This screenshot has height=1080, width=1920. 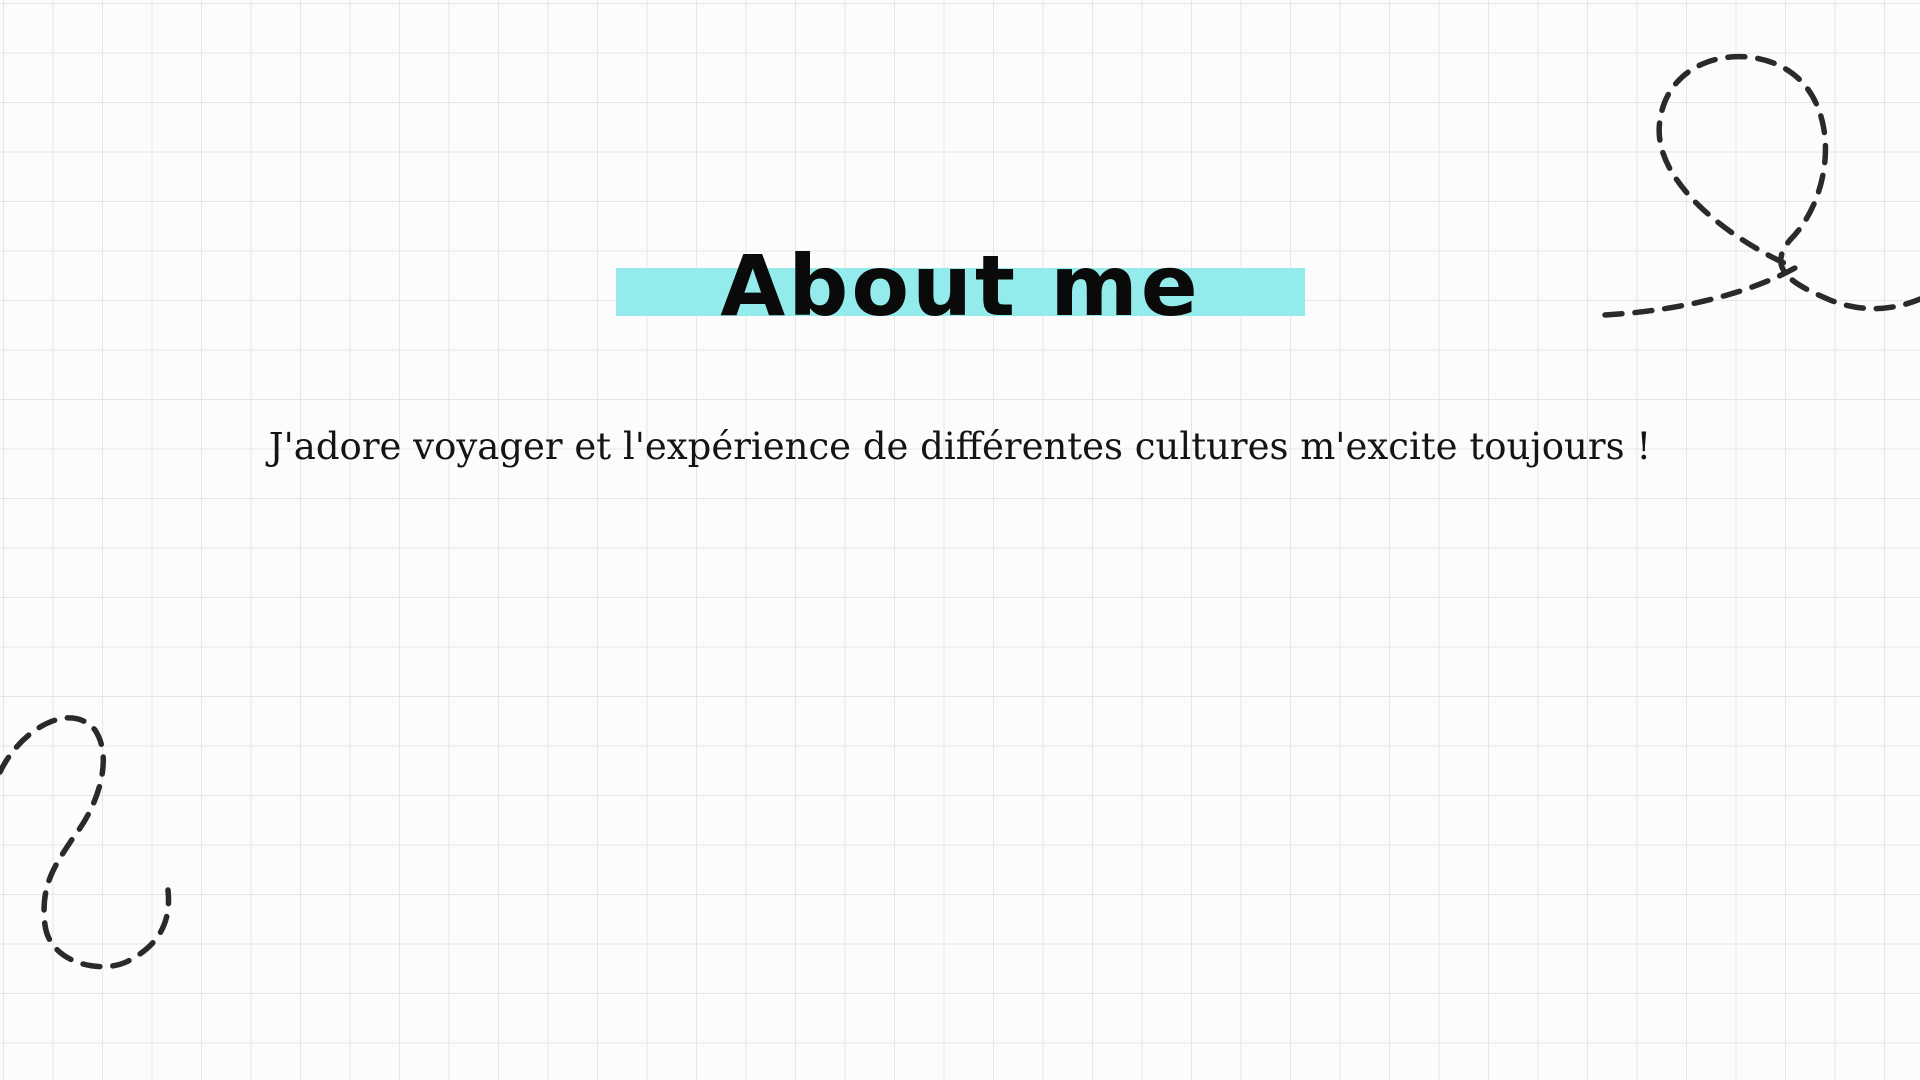 What do you see at coordinates (960, 286) in the screenshot?
I see `slide-title: About me` at bounding box center [960, 286].